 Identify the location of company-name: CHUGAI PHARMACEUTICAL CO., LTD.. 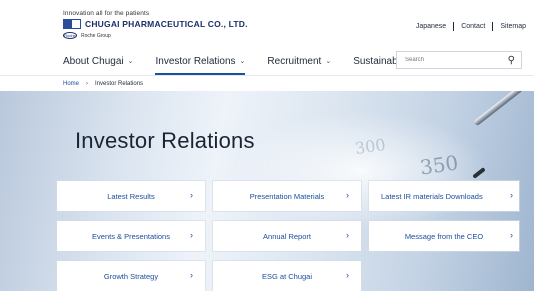
(166, 24).